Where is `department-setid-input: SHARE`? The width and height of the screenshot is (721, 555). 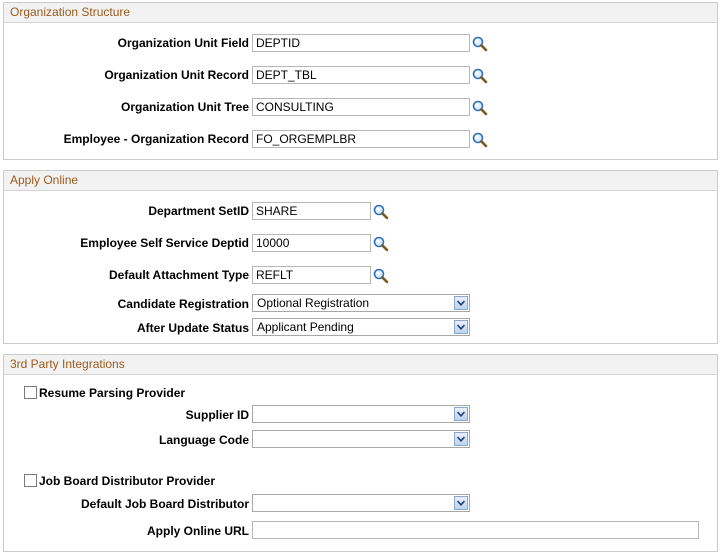 department-setid-input: SHARE is located at coordinates (311, 211).